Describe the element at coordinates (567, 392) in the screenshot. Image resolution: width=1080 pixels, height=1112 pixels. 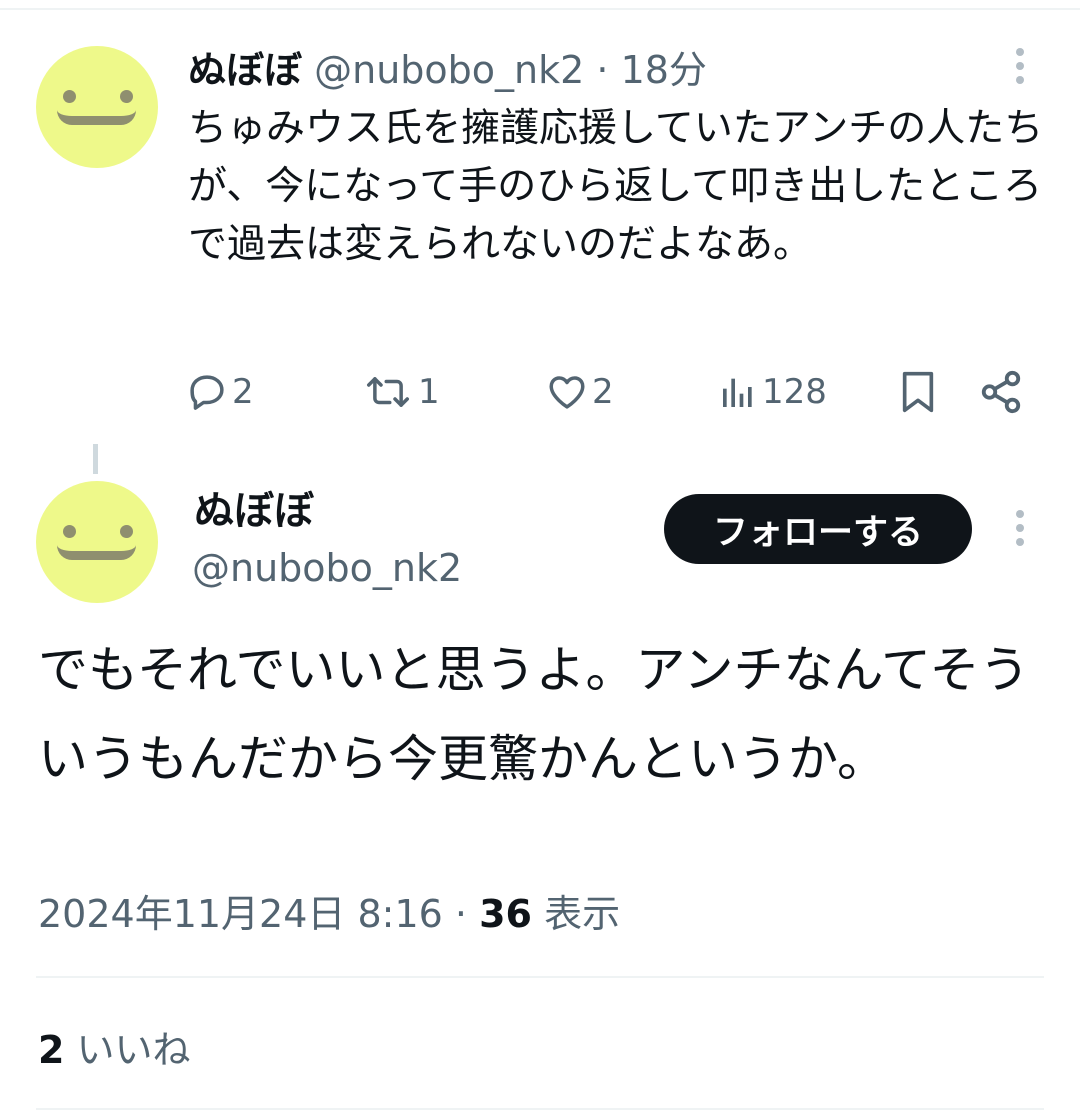
I see `like-icon` at that location.